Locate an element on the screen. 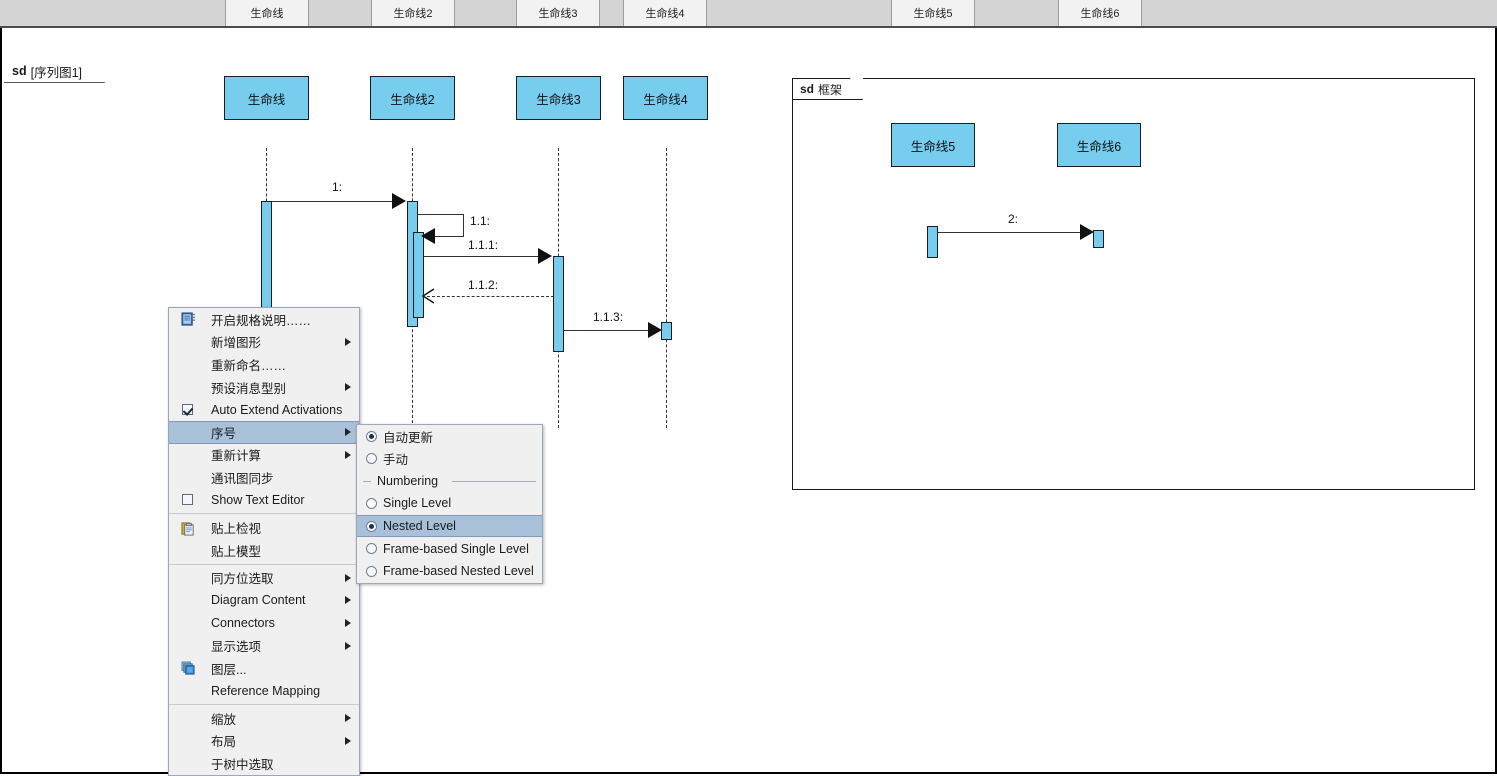 The height and width of the screenshot is (776, 1497). lifeline-box-4: 生命线4 is located at coordinates (665, 98).